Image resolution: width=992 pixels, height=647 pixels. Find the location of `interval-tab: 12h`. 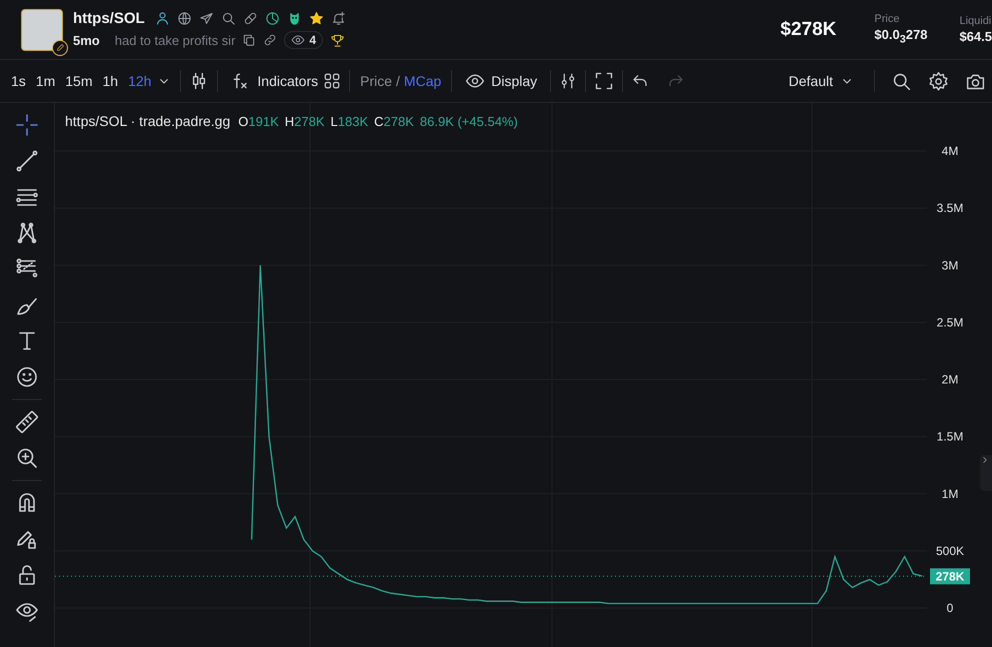

interval-tab: 12h is located at coordinates (139, 81).